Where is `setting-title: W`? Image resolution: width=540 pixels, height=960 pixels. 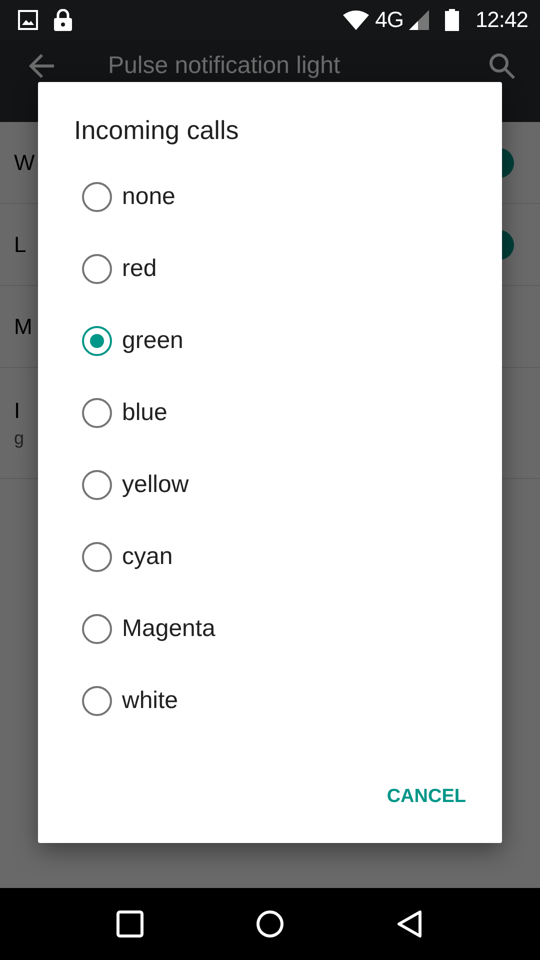
setting-title: W is located at coordinates (24, 163).